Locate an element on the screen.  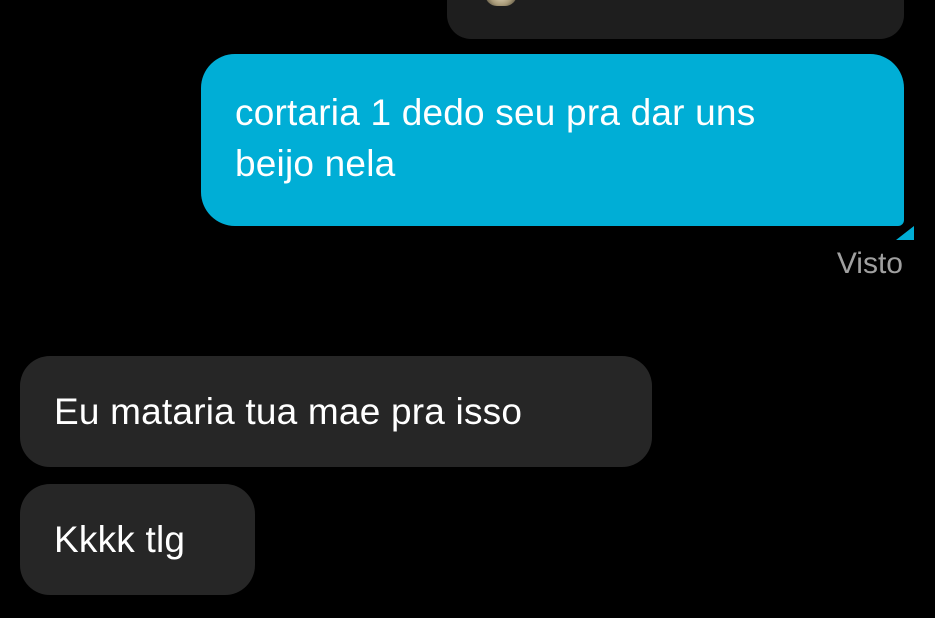
sent-bubble-tail is located at coordinates (905, 226).